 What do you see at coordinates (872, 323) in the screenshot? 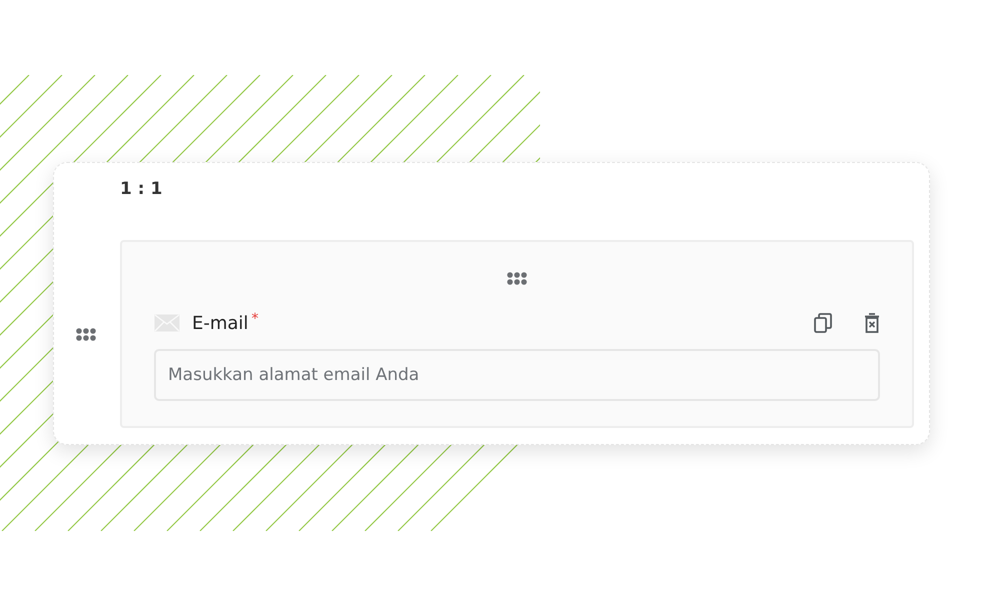
I see `delete-icon` at bounding box center [872, 323].